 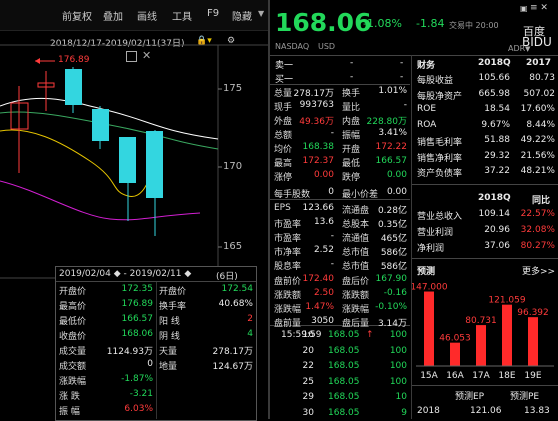 I want to click on stat-value-2: 228.80万, so click(x=387, y=122).